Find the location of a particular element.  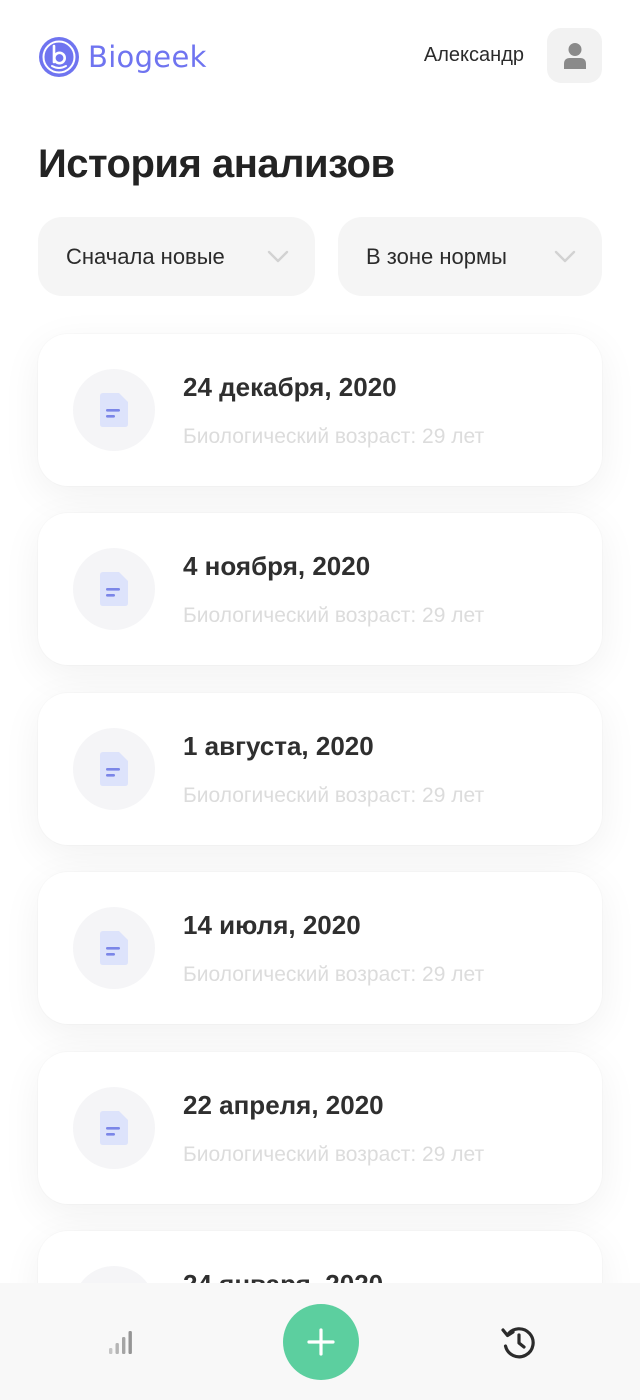

tab-history is located at coordinates (519, 1342).